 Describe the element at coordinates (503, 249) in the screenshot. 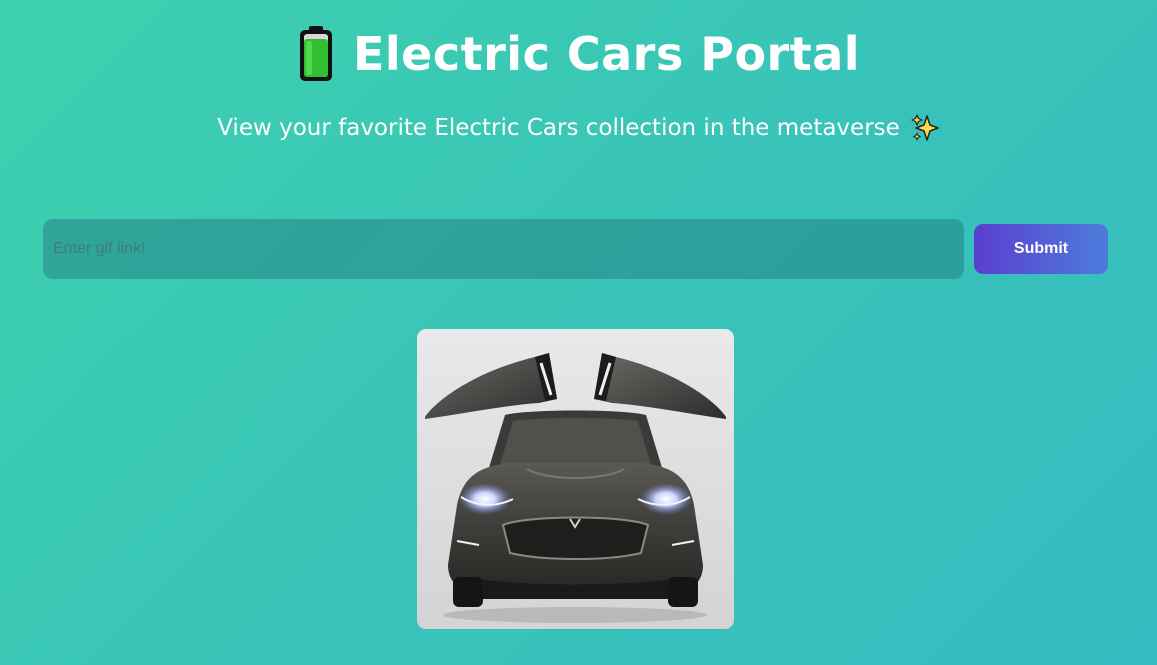

I see `gif-link-input` at that location.